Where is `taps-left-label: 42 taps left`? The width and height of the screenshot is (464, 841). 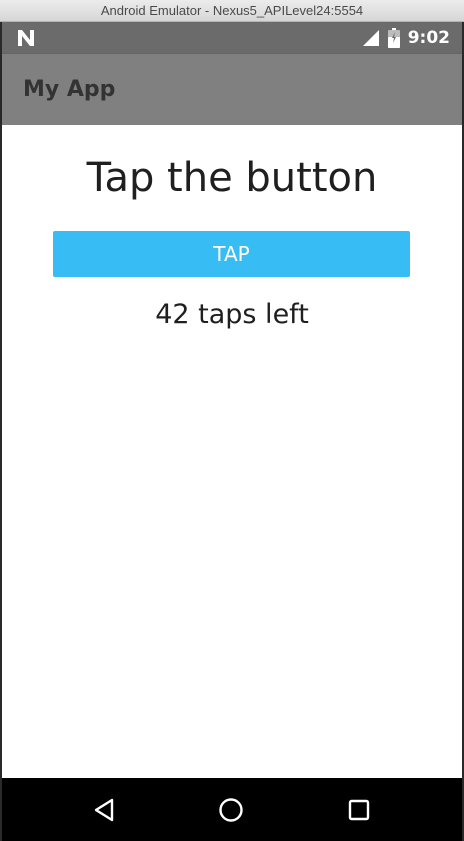 taps-left-label: 42 taps left is located at coordinates (232, 314).